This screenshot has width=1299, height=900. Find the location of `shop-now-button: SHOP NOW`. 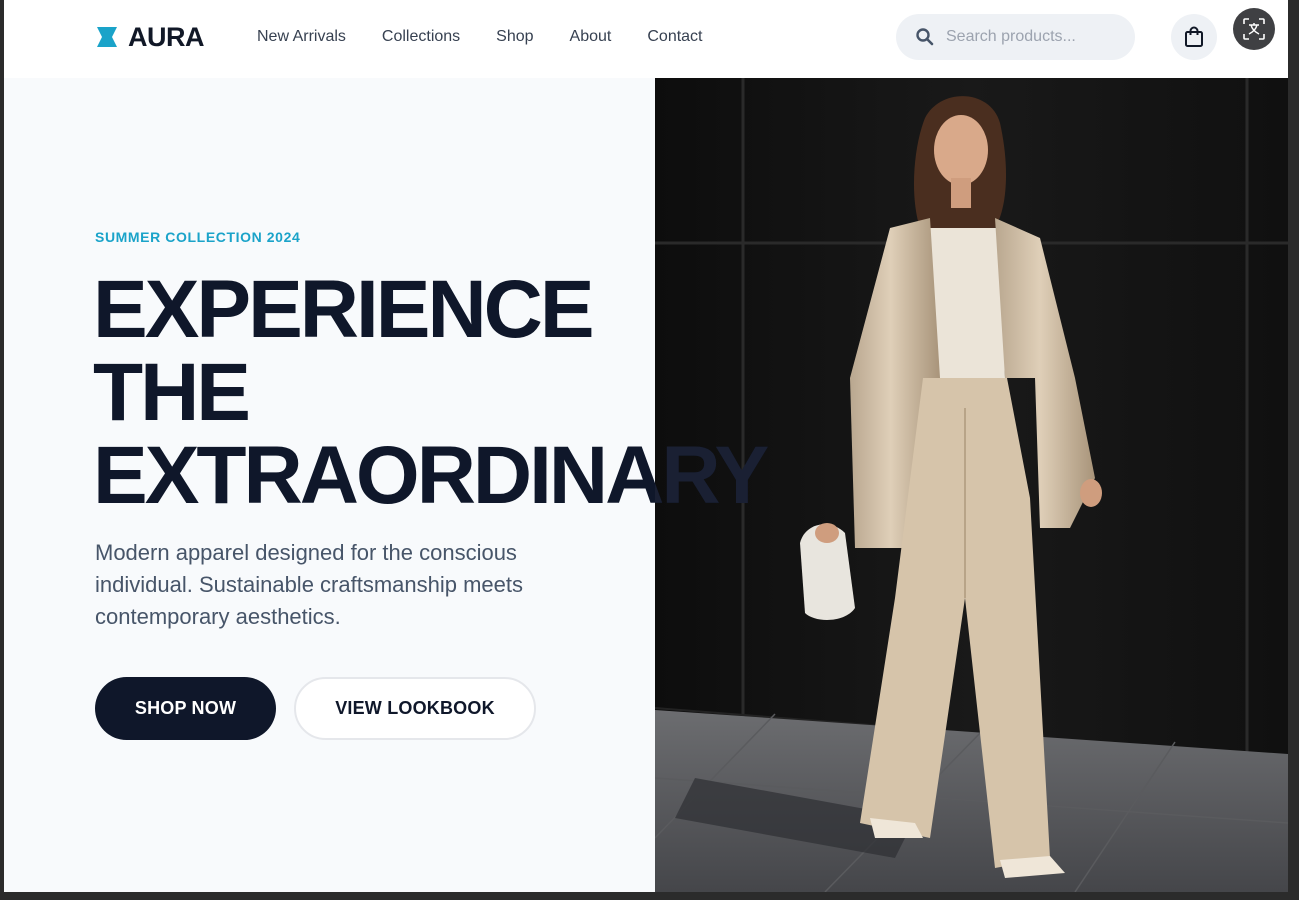

shop-now-button: SHOP NOW is located at coordinates (185, 708).